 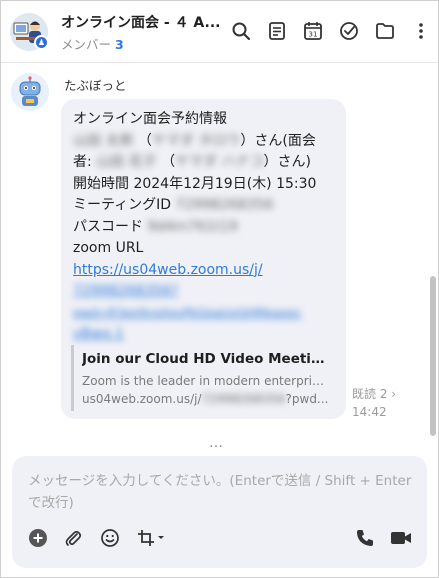 I want to click on redacted-name: 山田 太郎, so click(x=103, y=140).